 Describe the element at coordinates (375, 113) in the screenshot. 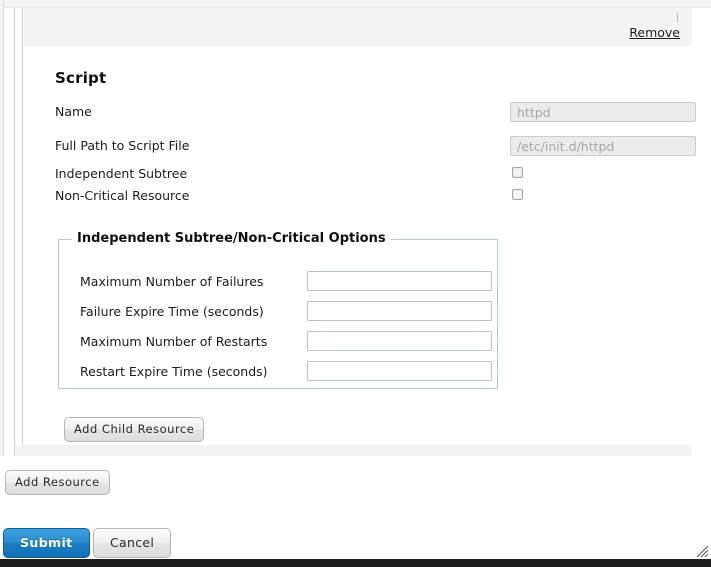

I see `field-row-name: Name` at that location.